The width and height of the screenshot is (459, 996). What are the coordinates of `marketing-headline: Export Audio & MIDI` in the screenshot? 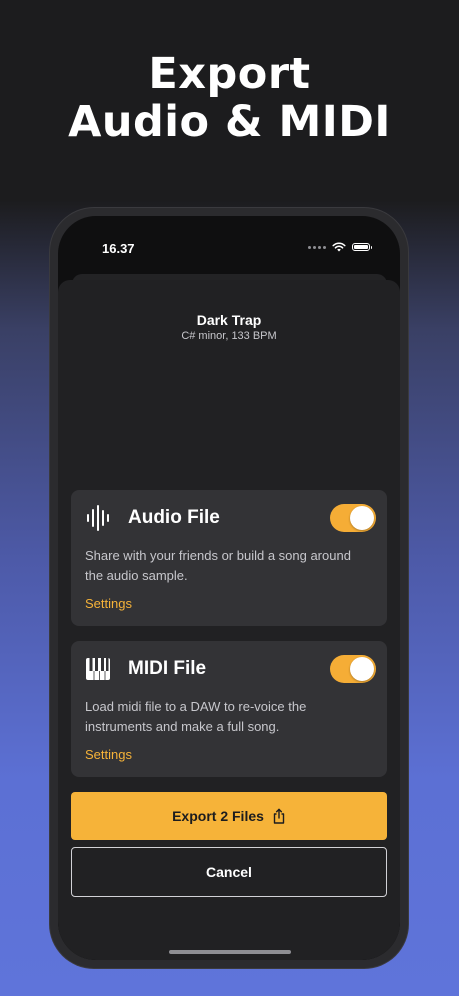 It's located at (229, 98).